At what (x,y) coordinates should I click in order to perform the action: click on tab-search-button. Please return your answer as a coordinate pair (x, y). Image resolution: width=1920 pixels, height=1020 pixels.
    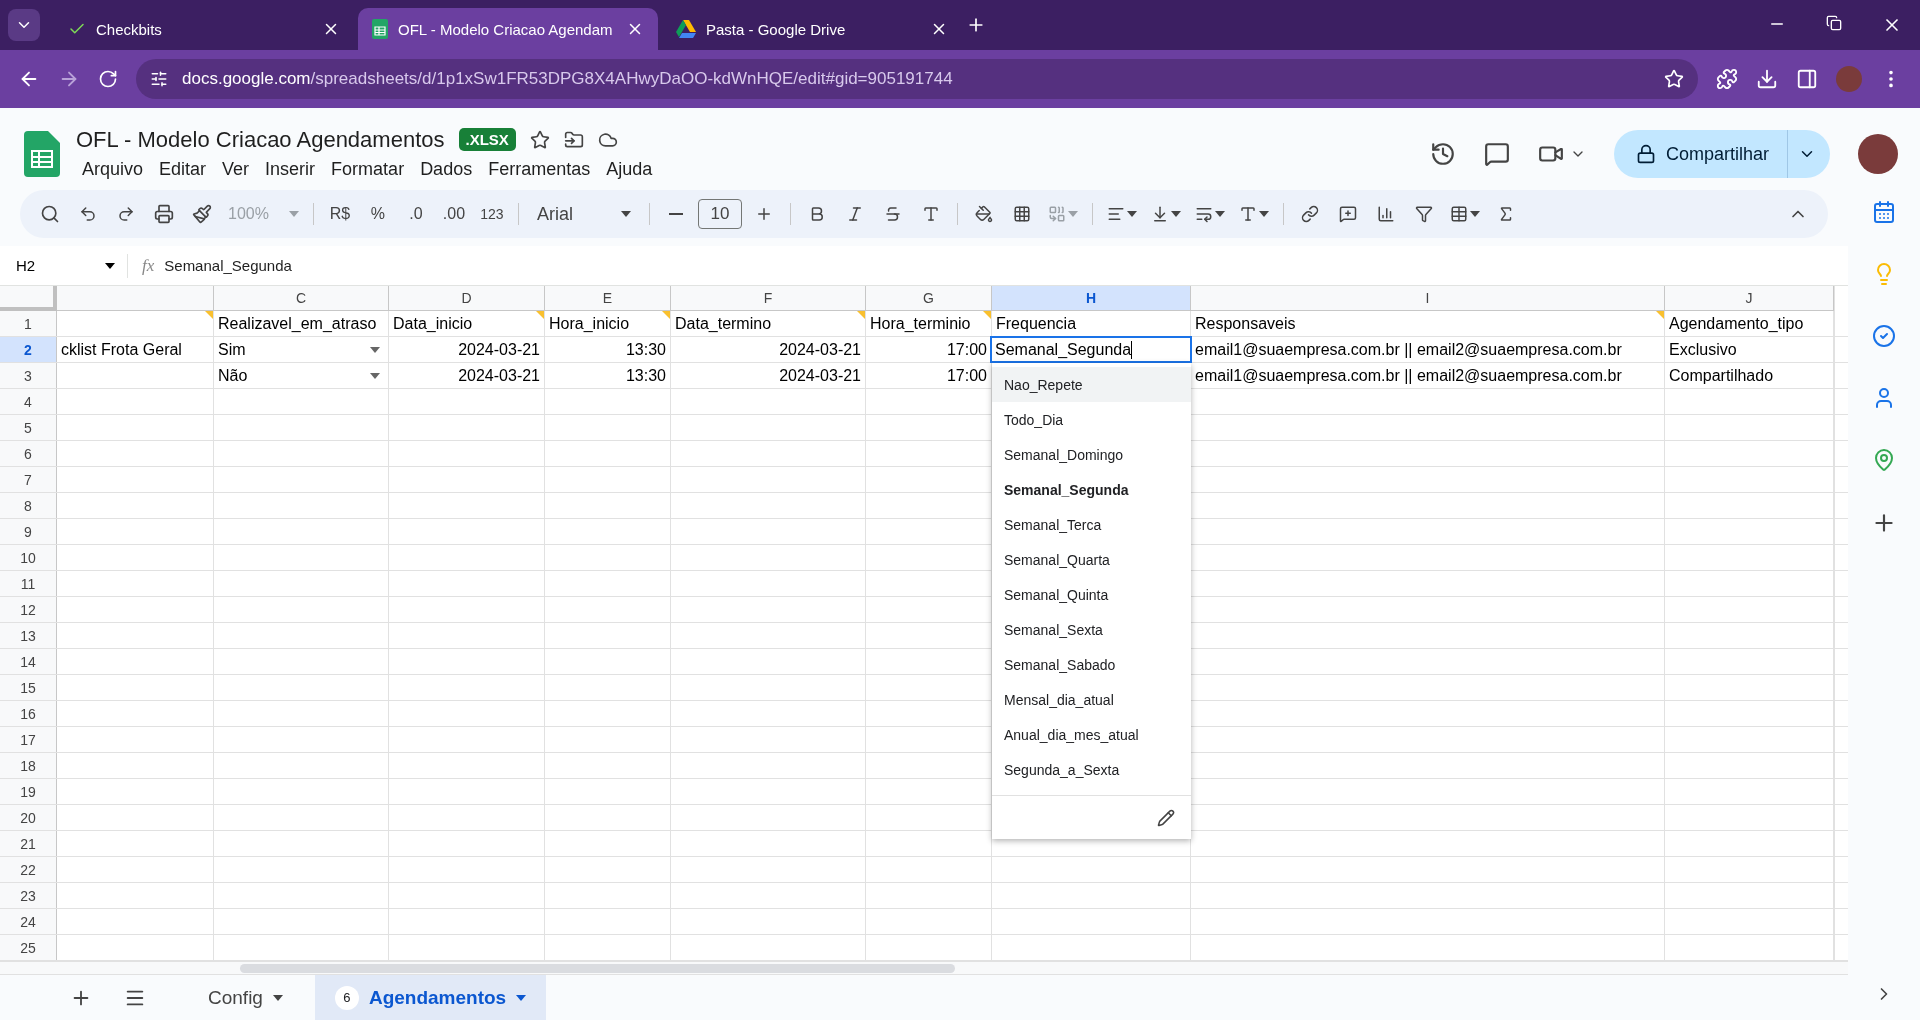
    Looking at the image, I should click on (24, 25).